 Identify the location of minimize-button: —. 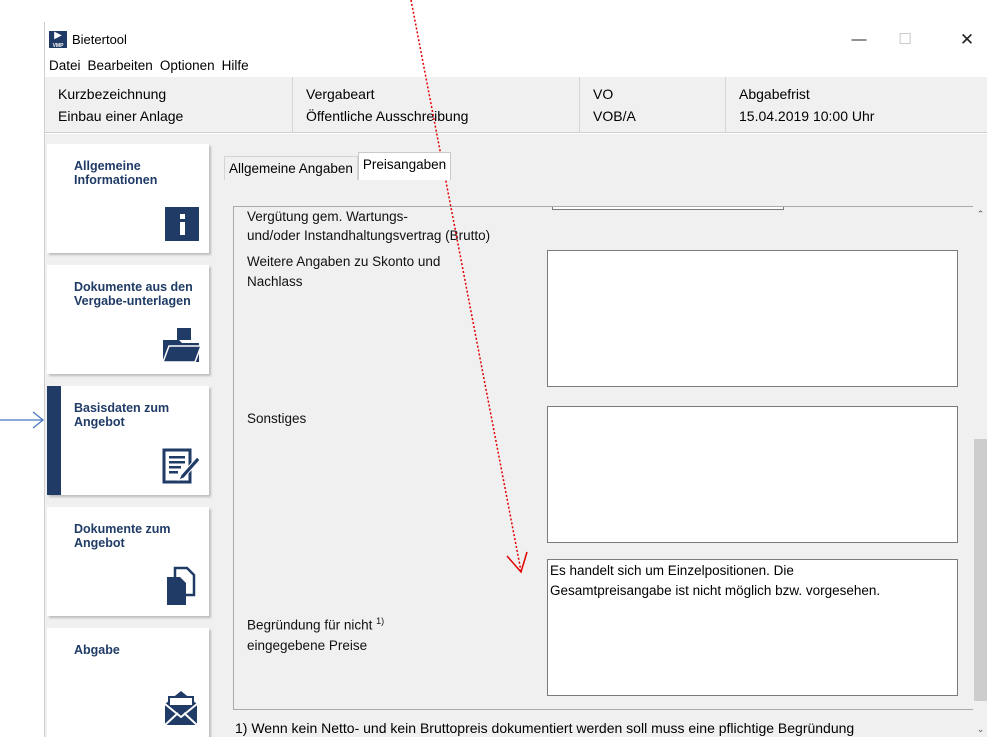
(859, 40).